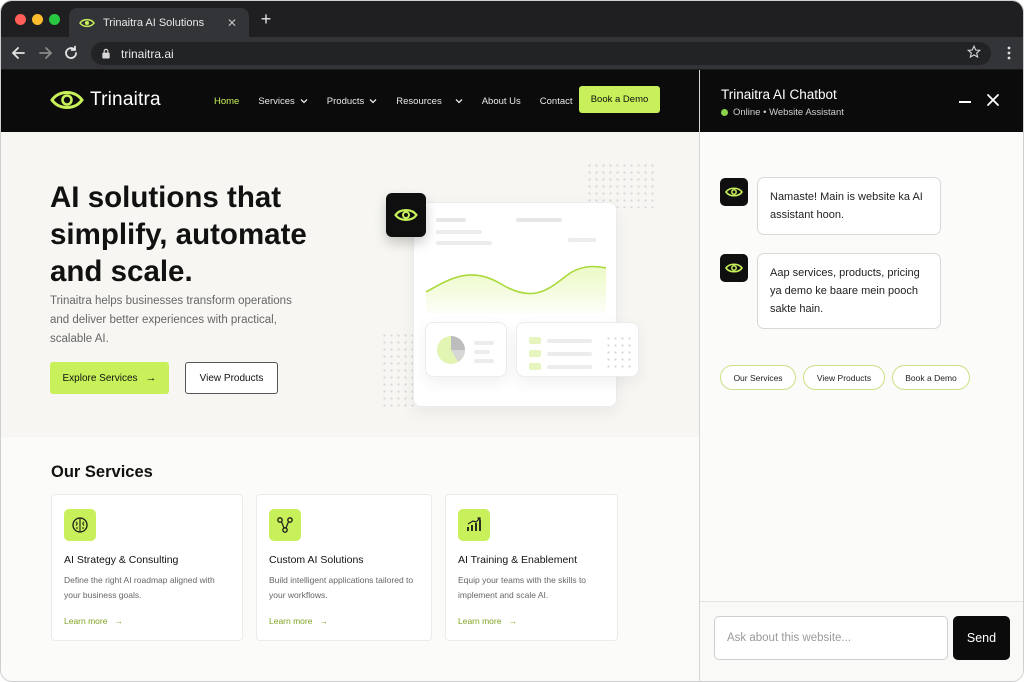 The image size is (1024, 682). I want to click on quick-reply-our-services: Our Services, so click(758, 377).